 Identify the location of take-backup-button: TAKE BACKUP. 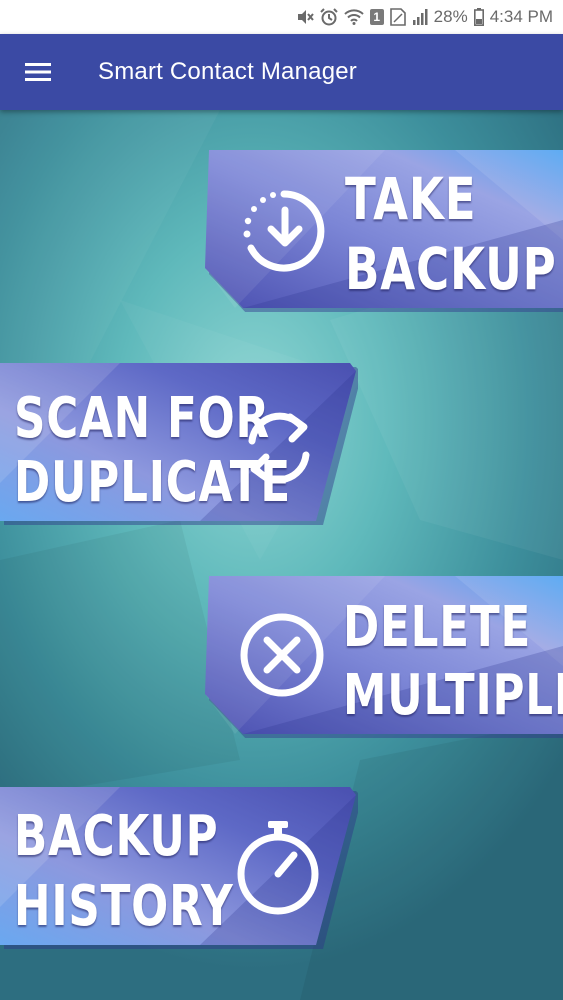
(384, 231).